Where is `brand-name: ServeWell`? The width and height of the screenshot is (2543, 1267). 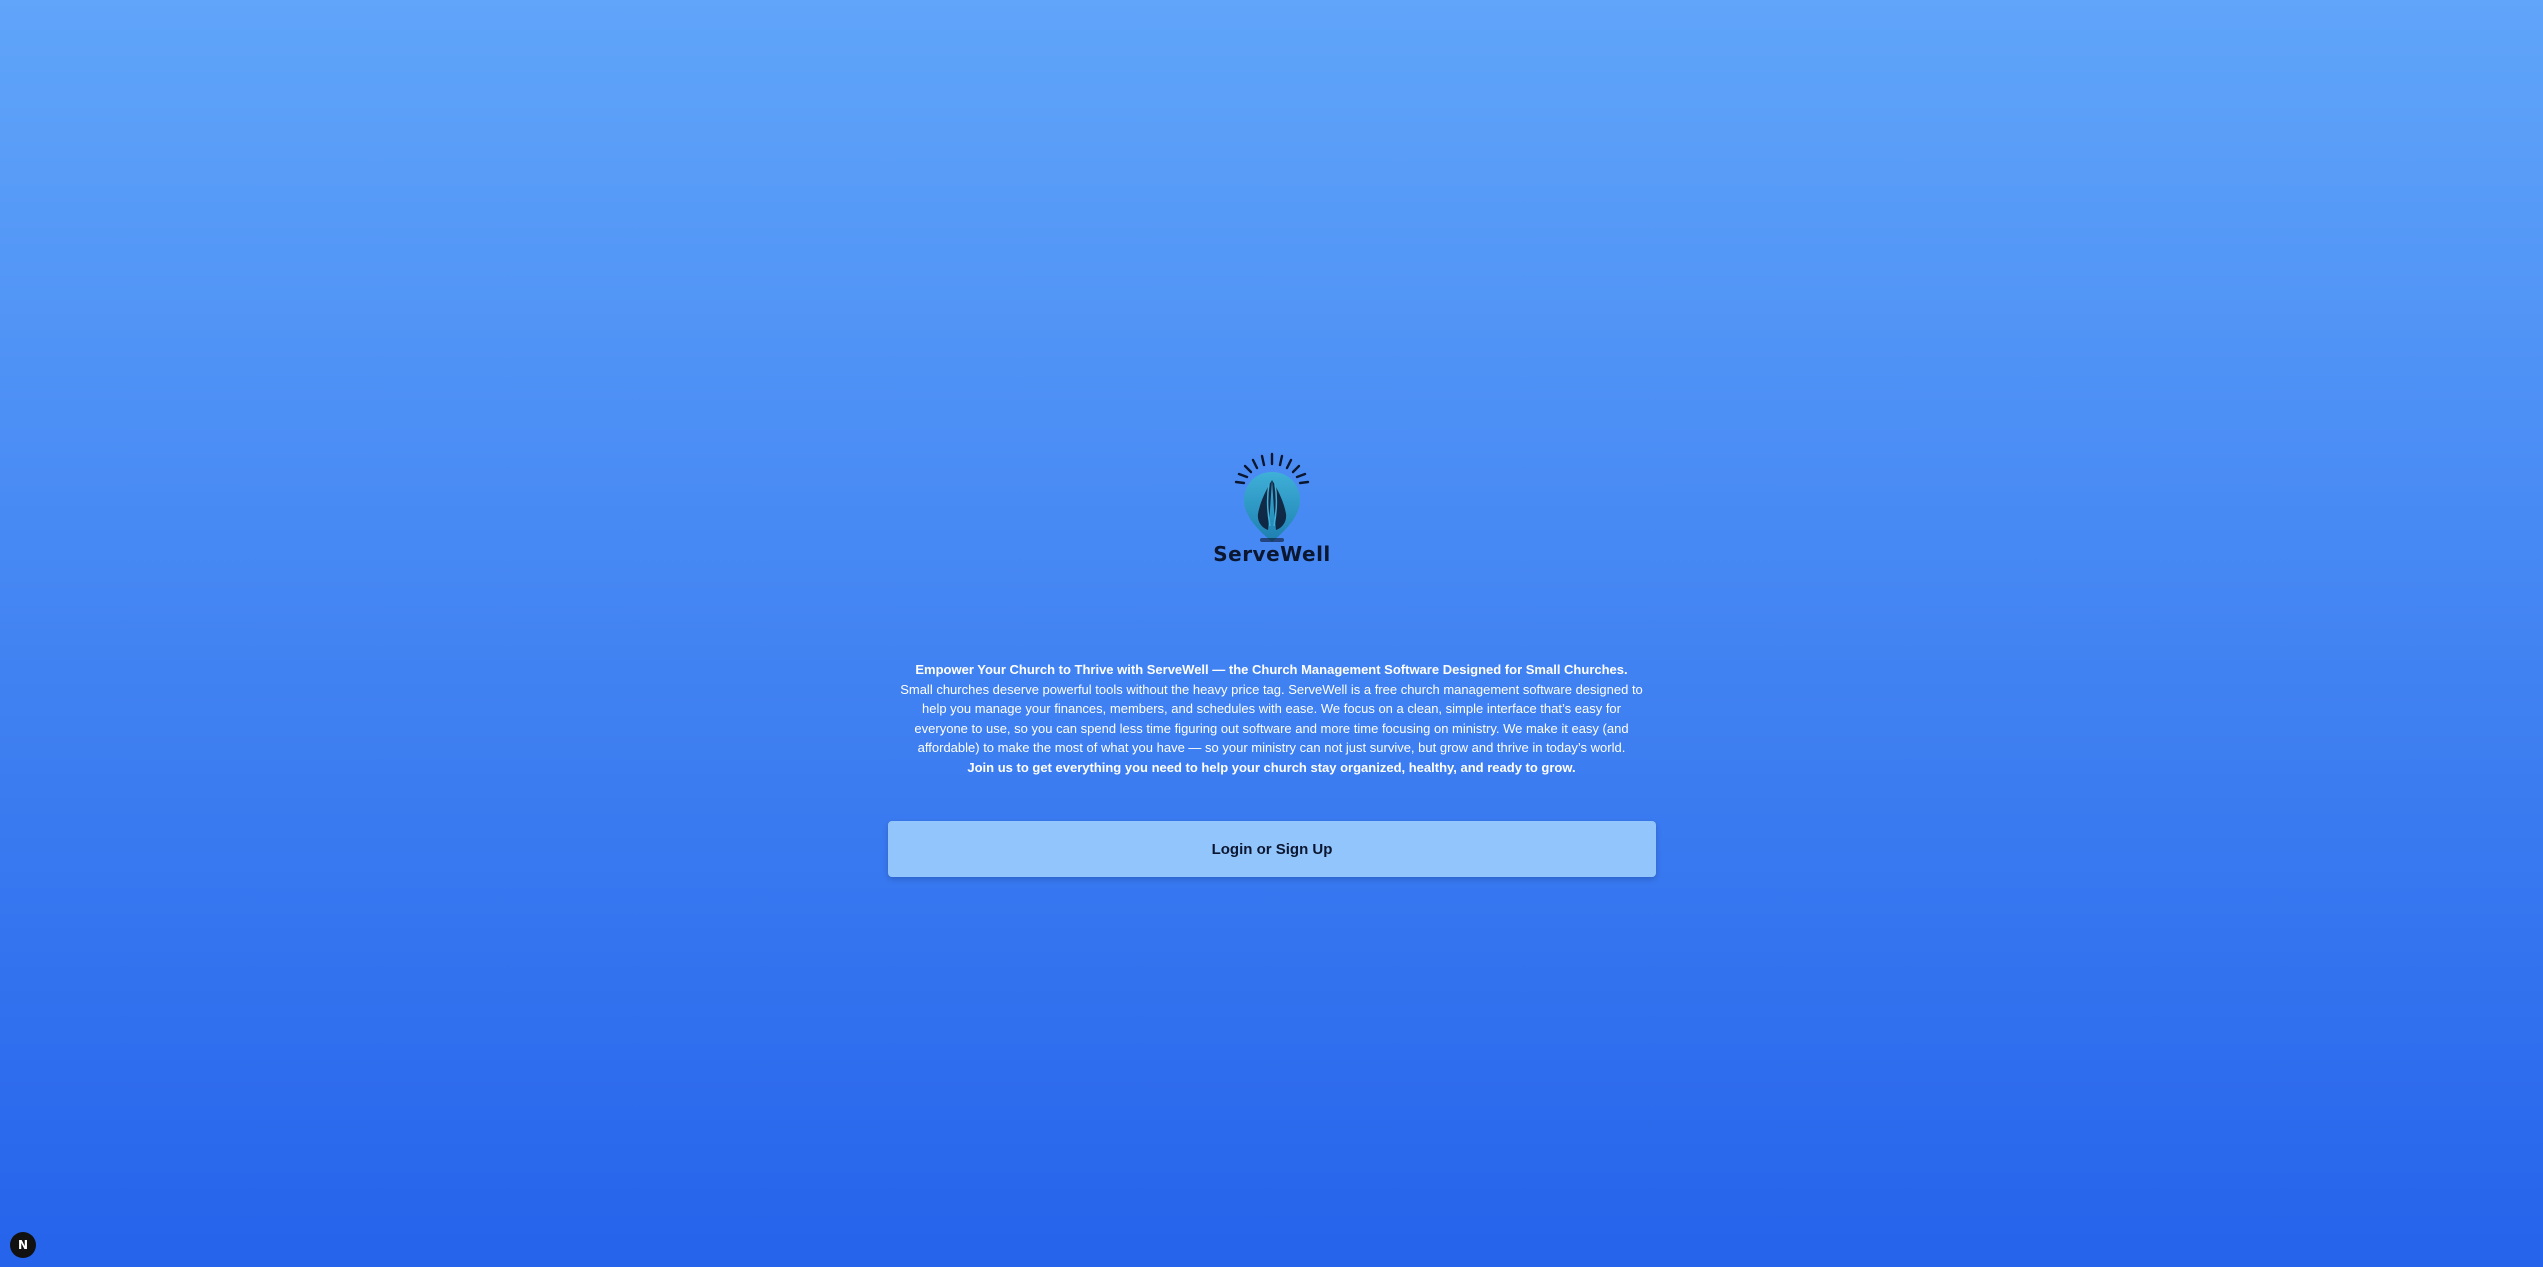 brand-name: ServeWell is located at coordinates (1272, 554).